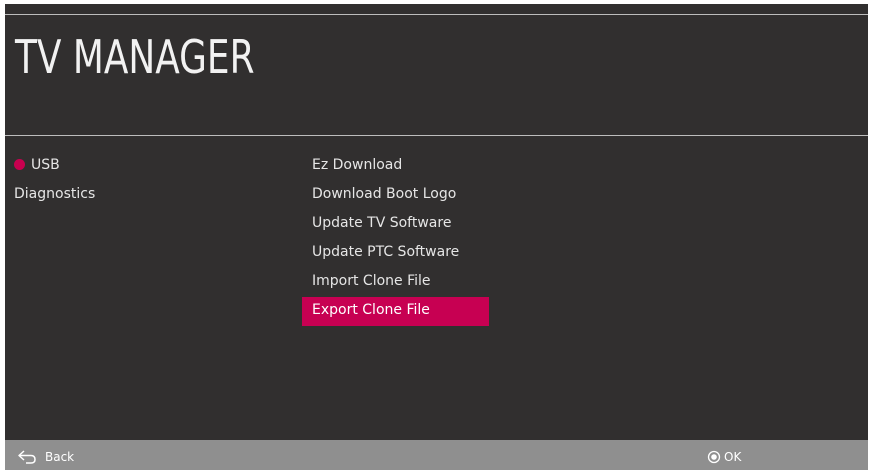  Describe the element at coordinates (145, 166) in the screenshot. I see `category-item-usb: USB` at that location.